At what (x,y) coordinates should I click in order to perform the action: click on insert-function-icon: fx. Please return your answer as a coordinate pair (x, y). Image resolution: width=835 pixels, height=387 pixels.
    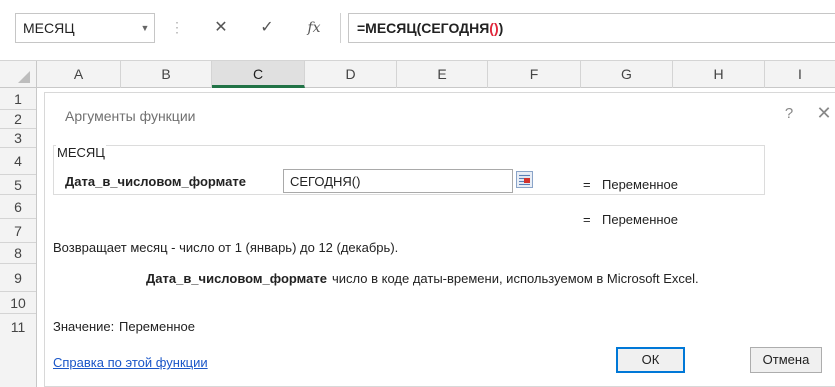
    Looking at the image, I should click on (314, 28).